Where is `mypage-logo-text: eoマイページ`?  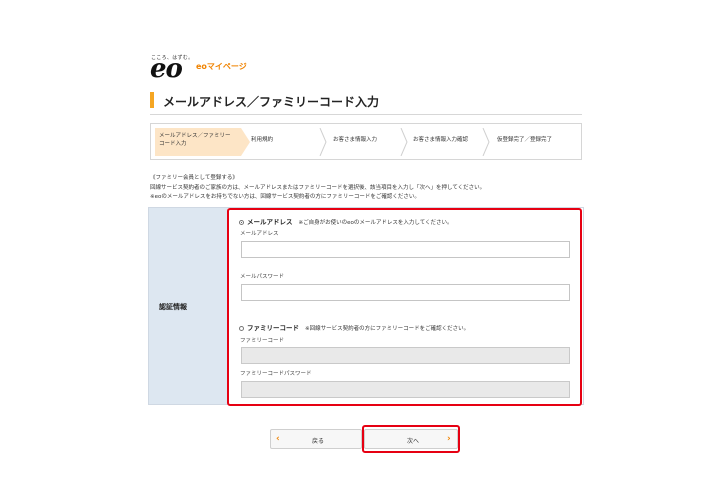
mypage-logo-text: eoマイページ is located at coordinates (221, 66).